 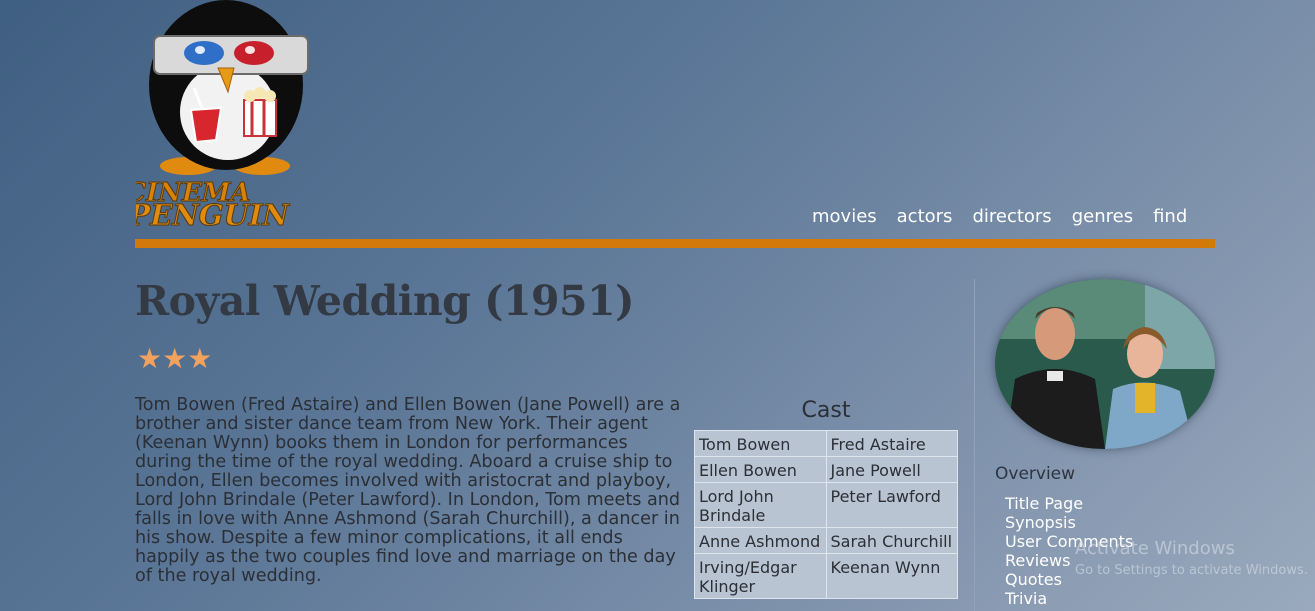 I want to click on cast-role: Lord John Brindale, so click(x=760, y=505).